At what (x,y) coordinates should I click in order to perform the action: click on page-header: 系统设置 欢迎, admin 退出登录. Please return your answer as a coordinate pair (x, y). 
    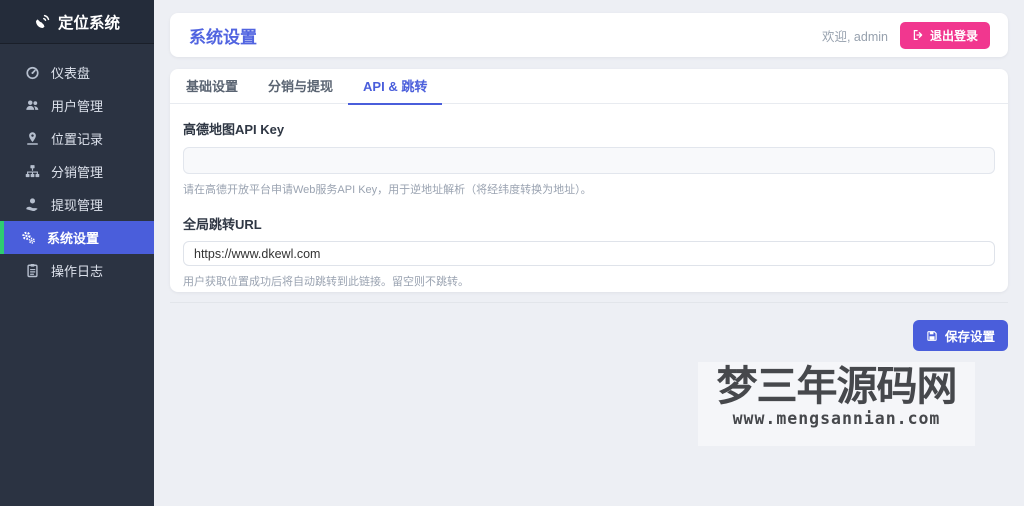
    Looking at the image, I should click on (589, 35).